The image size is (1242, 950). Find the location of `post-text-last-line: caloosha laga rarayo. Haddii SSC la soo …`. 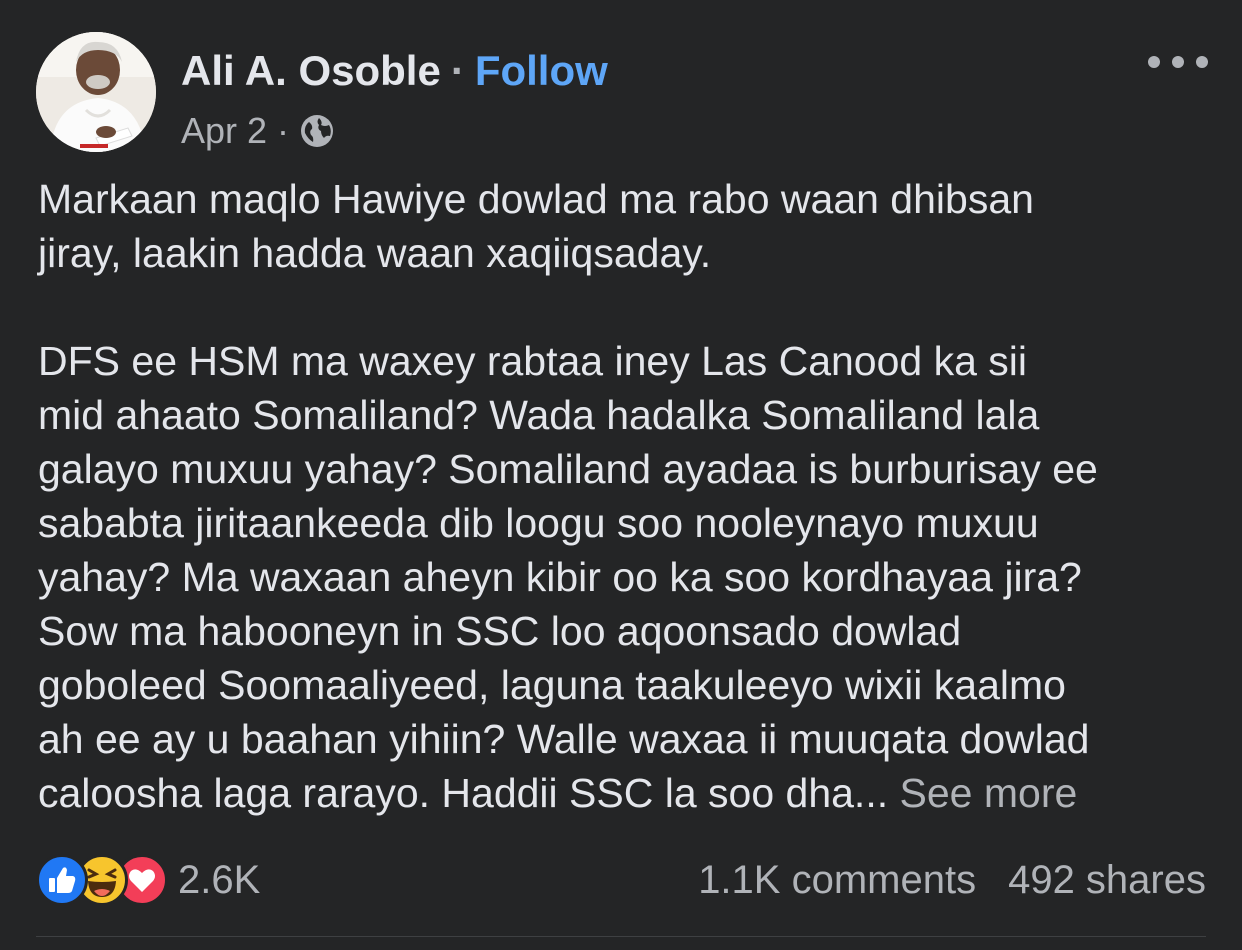

post-text-last-line: caloosha laga rarayo. Haddii SSC la soo … is located at coordinates (628, 793).